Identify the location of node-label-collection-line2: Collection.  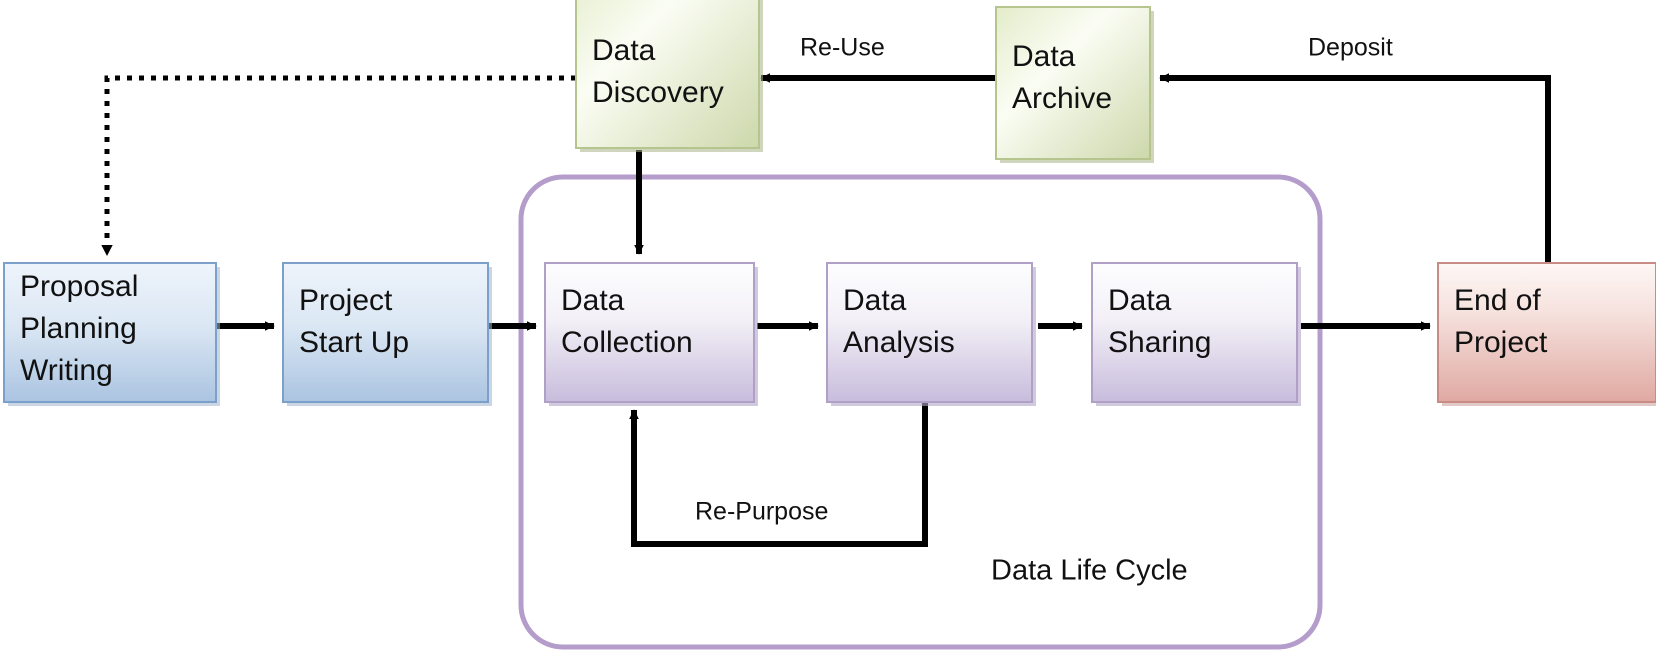
(627, 342).